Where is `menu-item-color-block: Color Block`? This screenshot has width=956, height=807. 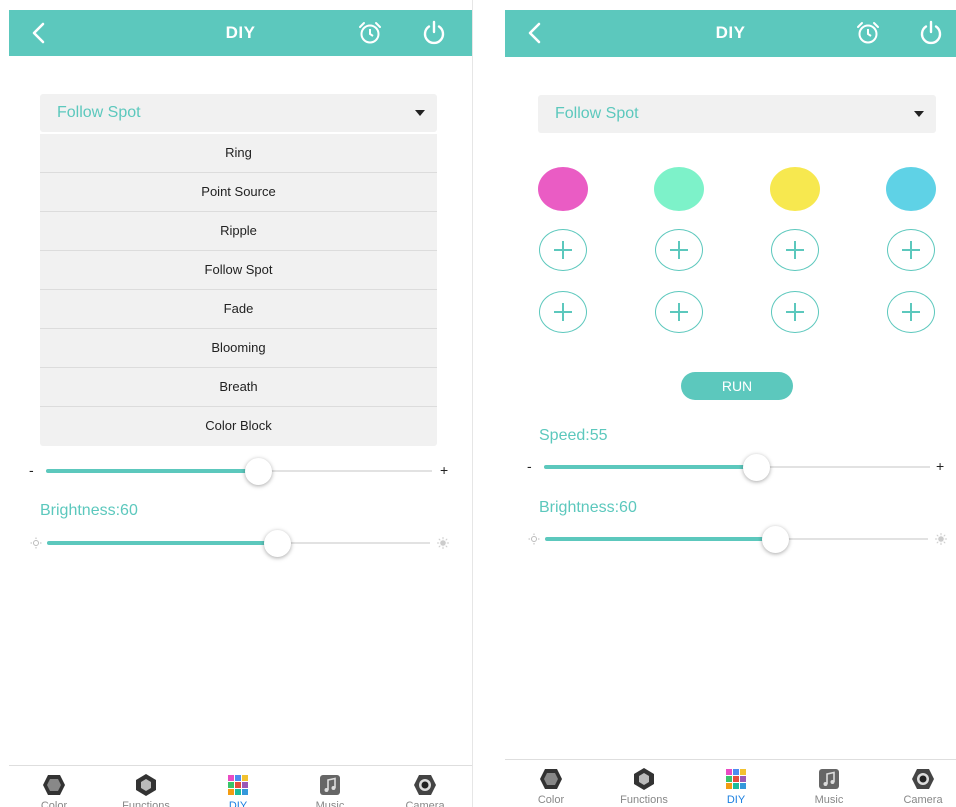
menu-item-color-block: Color Block is located at coordinates (238, 426).